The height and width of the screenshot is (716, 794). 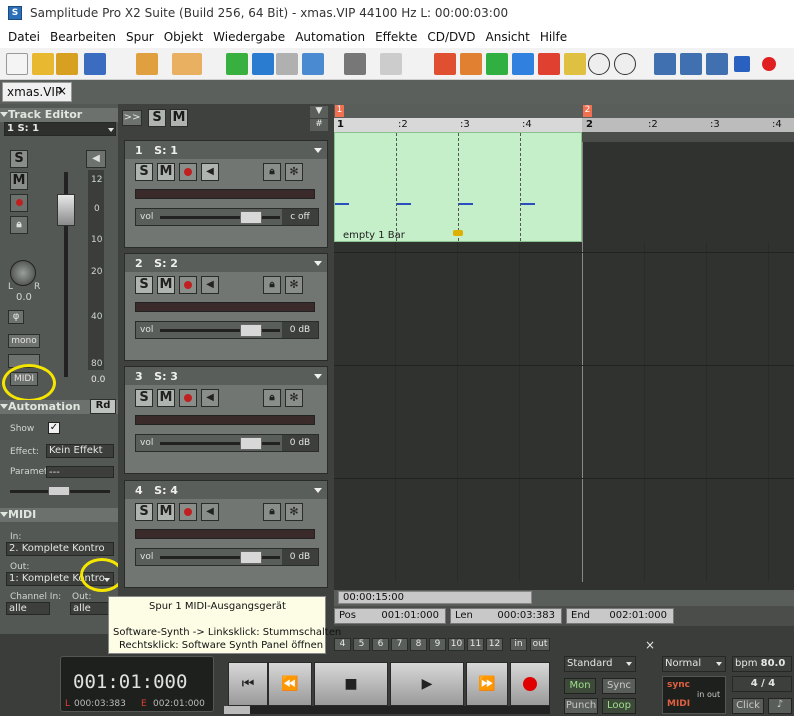 What do you see at coordinates (497, 64) in the screenshot?
I see `surround-icon` at bounding box center [497, 64].